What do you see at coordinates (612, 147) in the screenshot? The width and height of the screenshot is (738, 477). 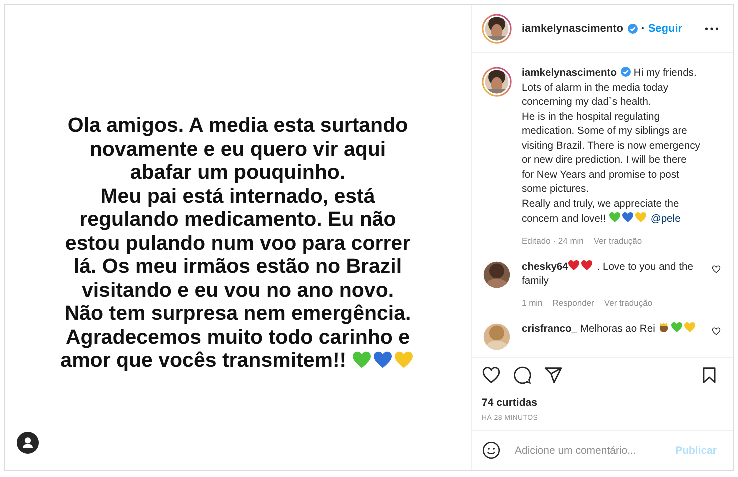 I see `caption-text: iamkelynascimento Hi my friends. Lots of alarm in the media today concerning my dad`s health. He is in the hospital regulating medication. Some of my siblings are visiting Brazil. There is now emergency or new dire prediction. I will be there for New Years and promise to post some pictures. Really and truly, we appreciate the concern and love!! @pele` at bounding box center [612, 147].